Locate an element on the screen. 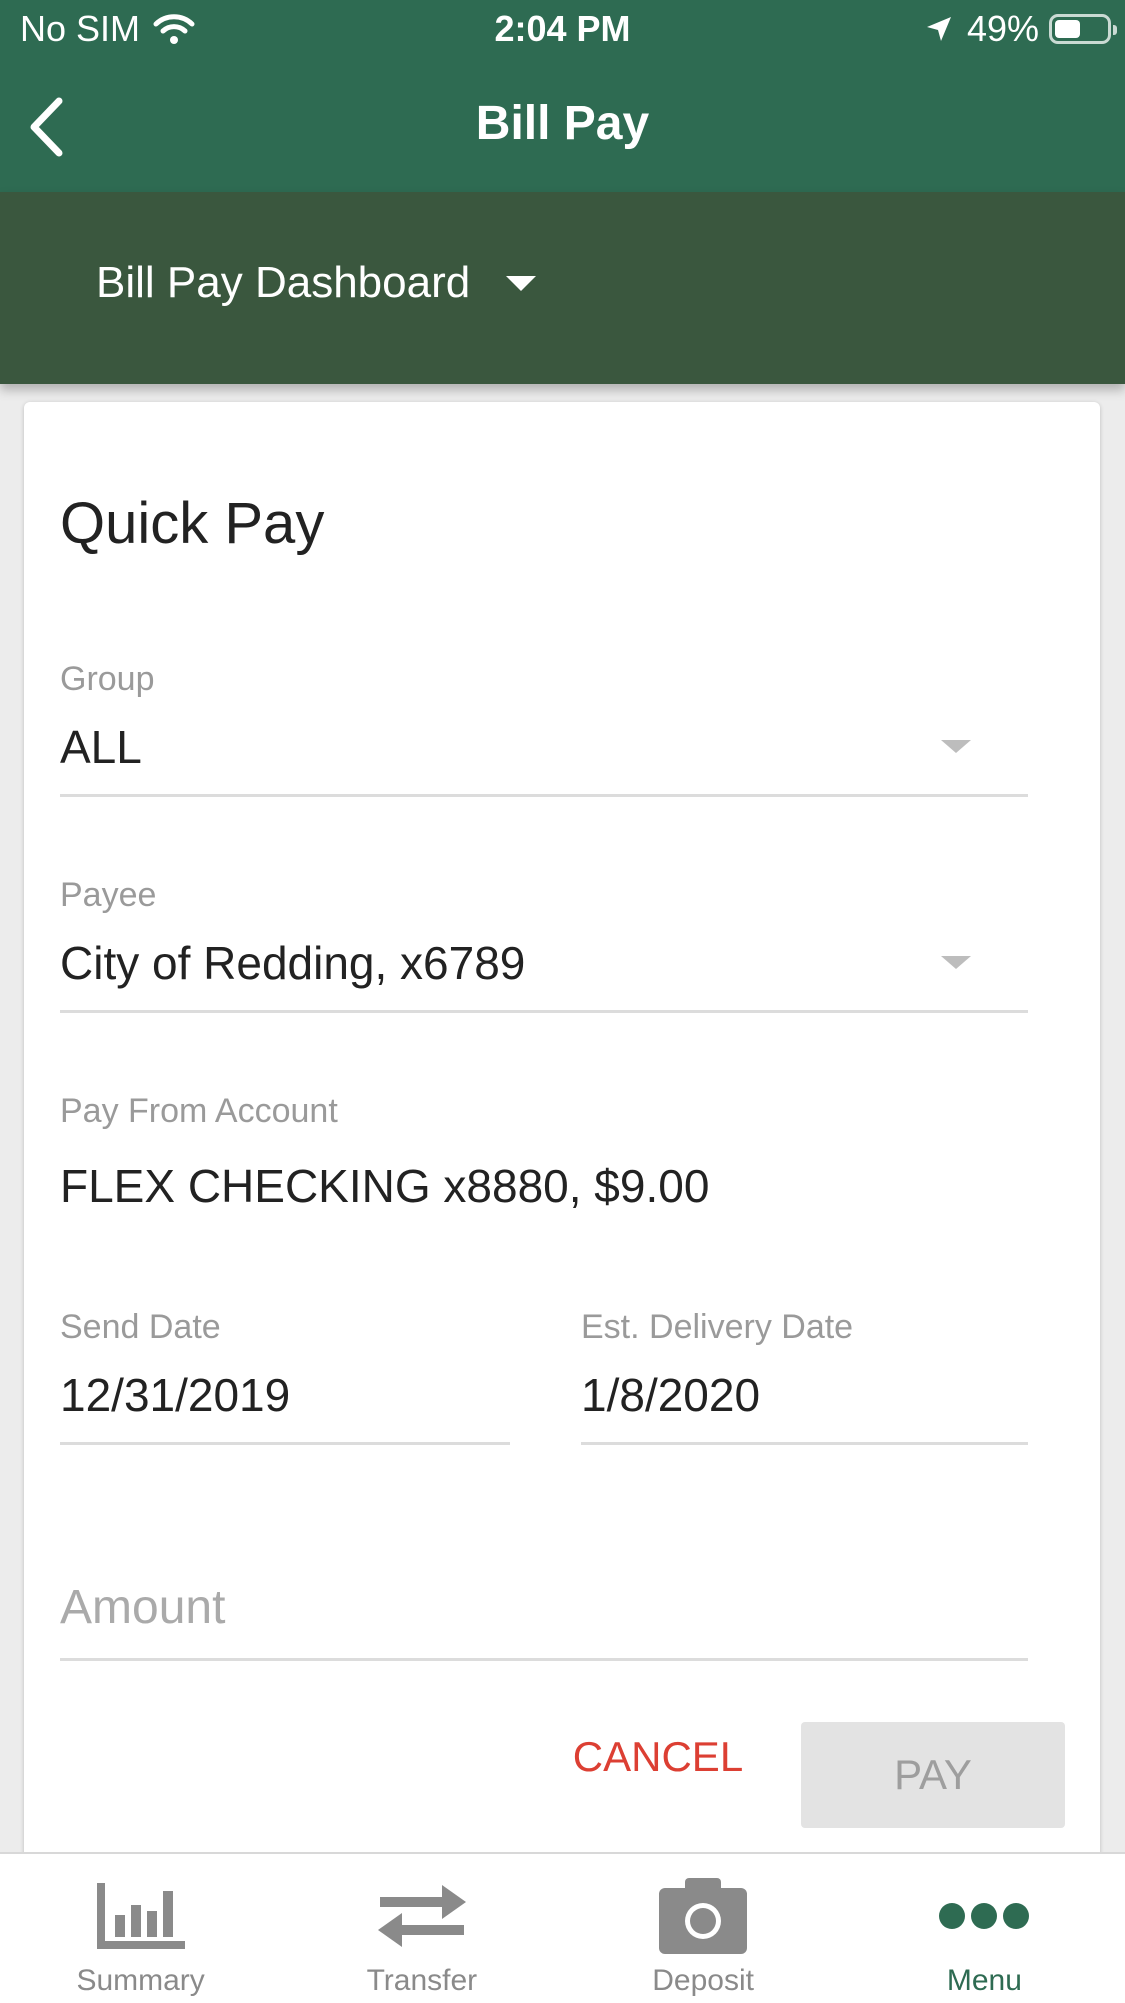 The width and height of the screenshot is (1125, 2003). battery-icon is located at coordinates (1083, 29).